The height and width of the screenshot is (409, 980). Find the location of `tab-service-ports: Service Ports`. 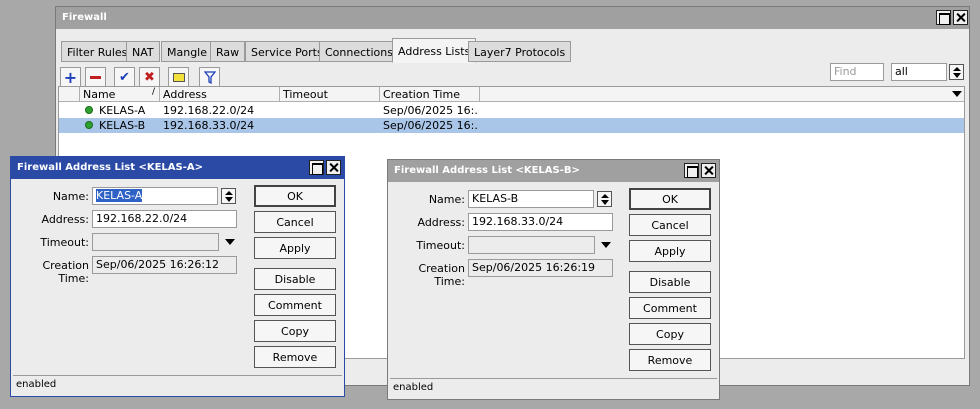

tab-service-ports: Service Ports is located at coordinates (287, 51).